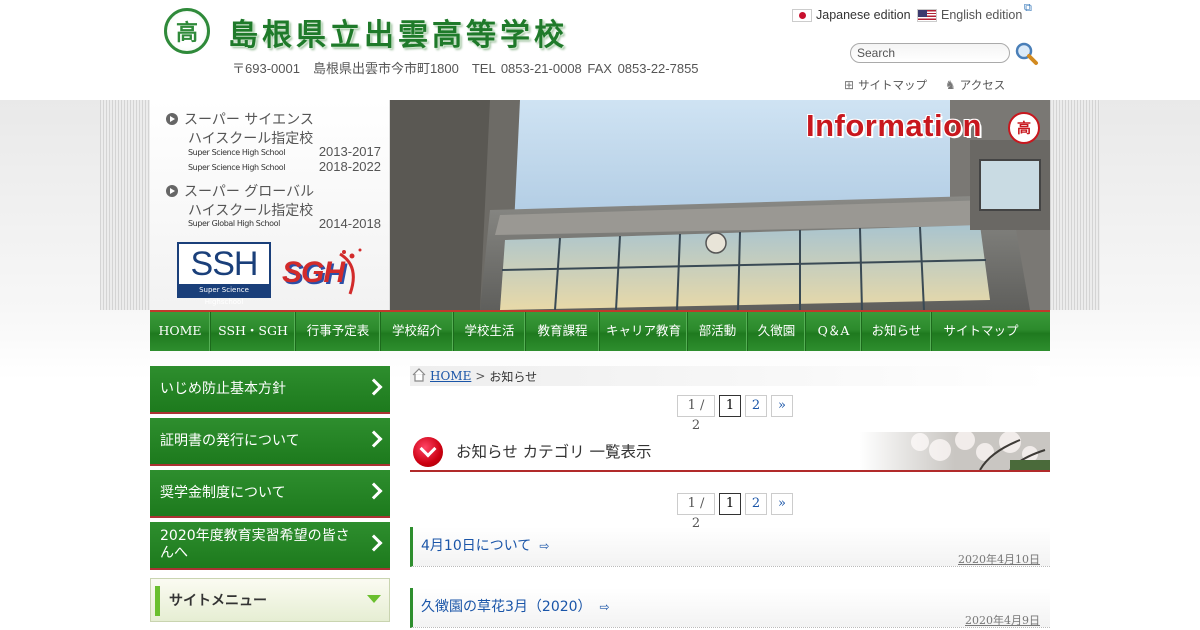  I want to click on ssh-en-label-1: Super Science High School, so click(237, 152).